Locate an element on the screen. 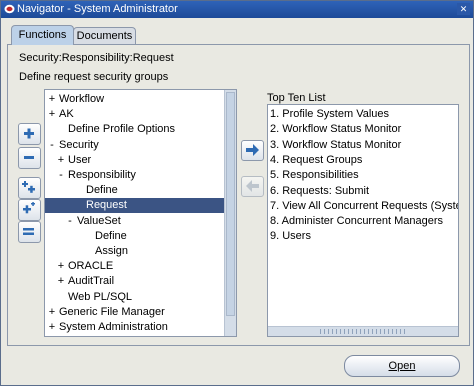 Image resolution: width=474 pixels, height=386 pixels. tab-functions: Functions is located at coordinates (42, 35).